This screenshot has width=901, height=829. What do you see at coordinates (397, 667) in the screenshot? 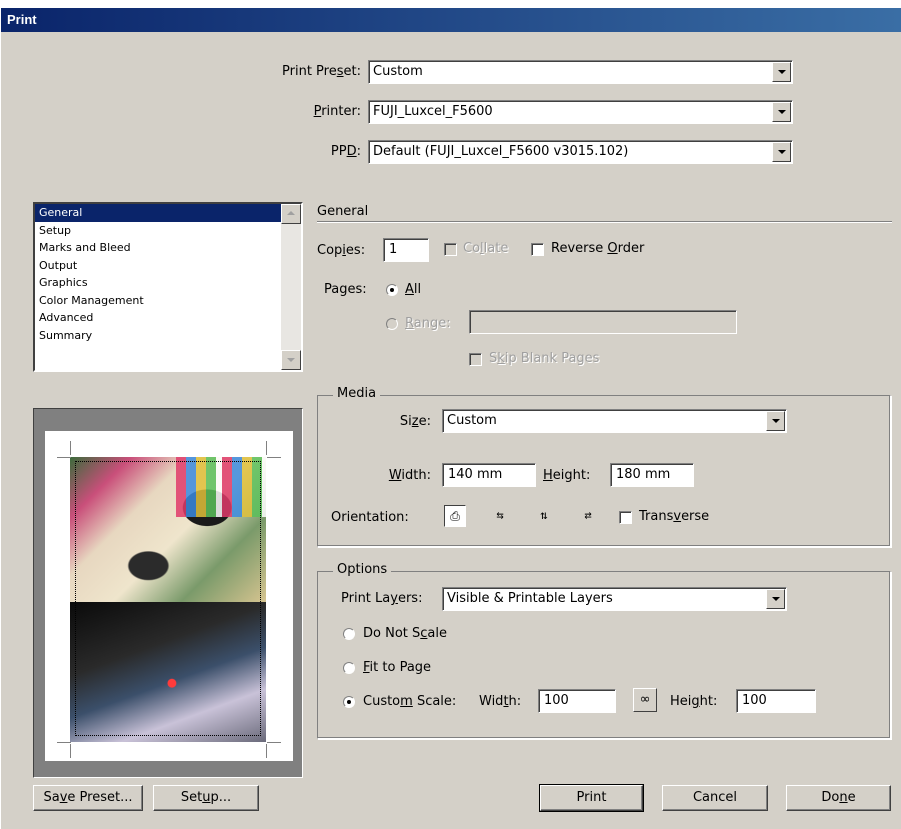
I see `fit-to-page-label: Fit to Page` at bounding box center [397, 667].